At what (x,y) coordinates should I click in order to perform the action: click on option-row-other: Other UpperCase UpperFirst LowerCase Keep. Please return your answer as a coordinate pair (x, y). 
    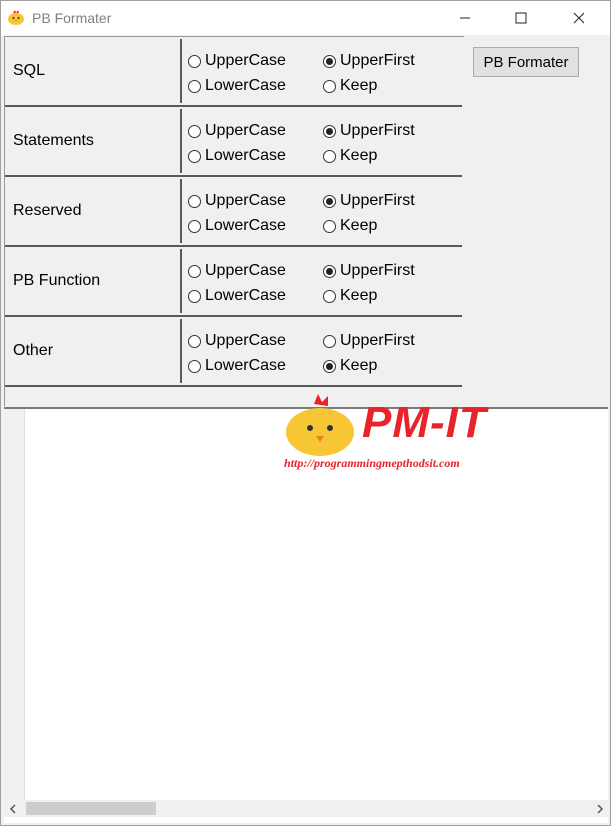
    Looking at the image, I should click on (233, 352).